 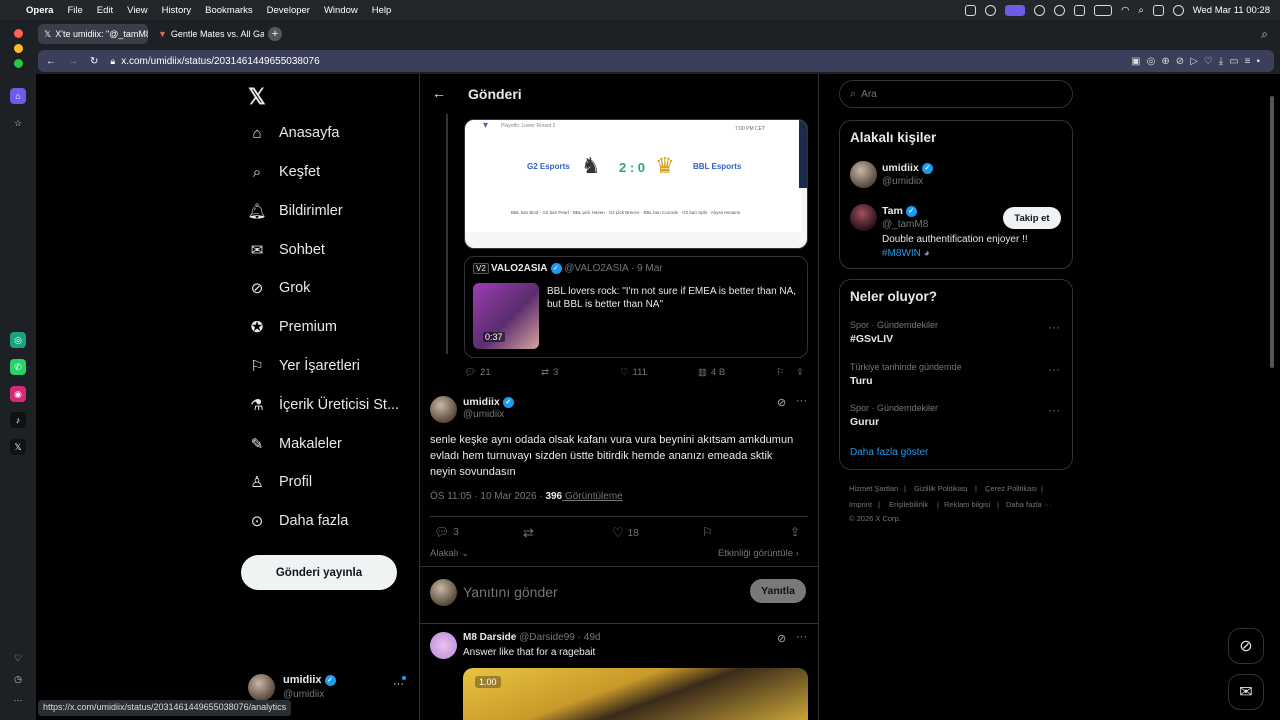 I want to click on reply-action: 💬︎ 3, so click(x=446, y=532).